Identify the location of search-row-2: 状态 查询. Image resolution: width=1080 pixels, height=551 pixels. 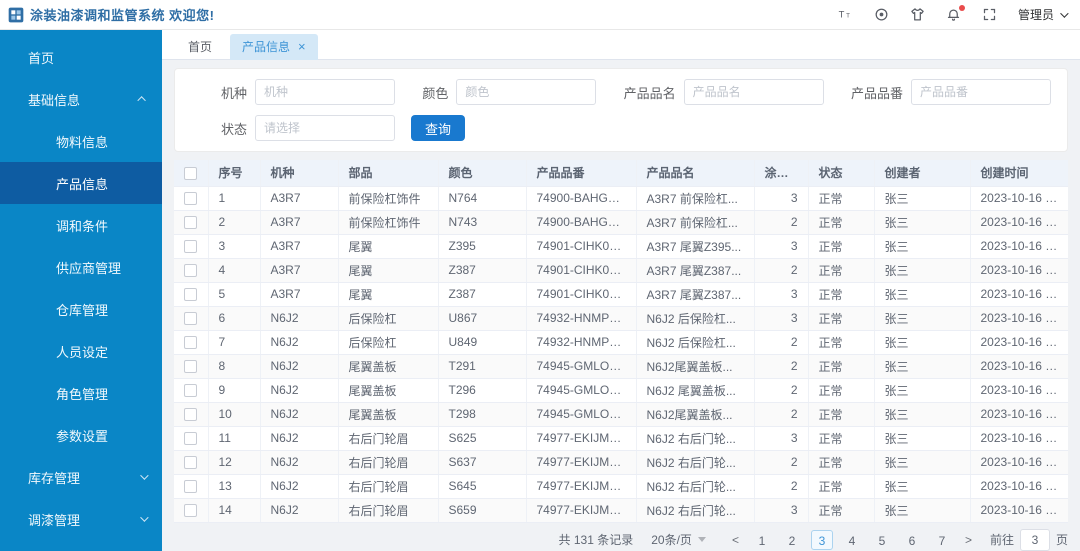
(621, 128).